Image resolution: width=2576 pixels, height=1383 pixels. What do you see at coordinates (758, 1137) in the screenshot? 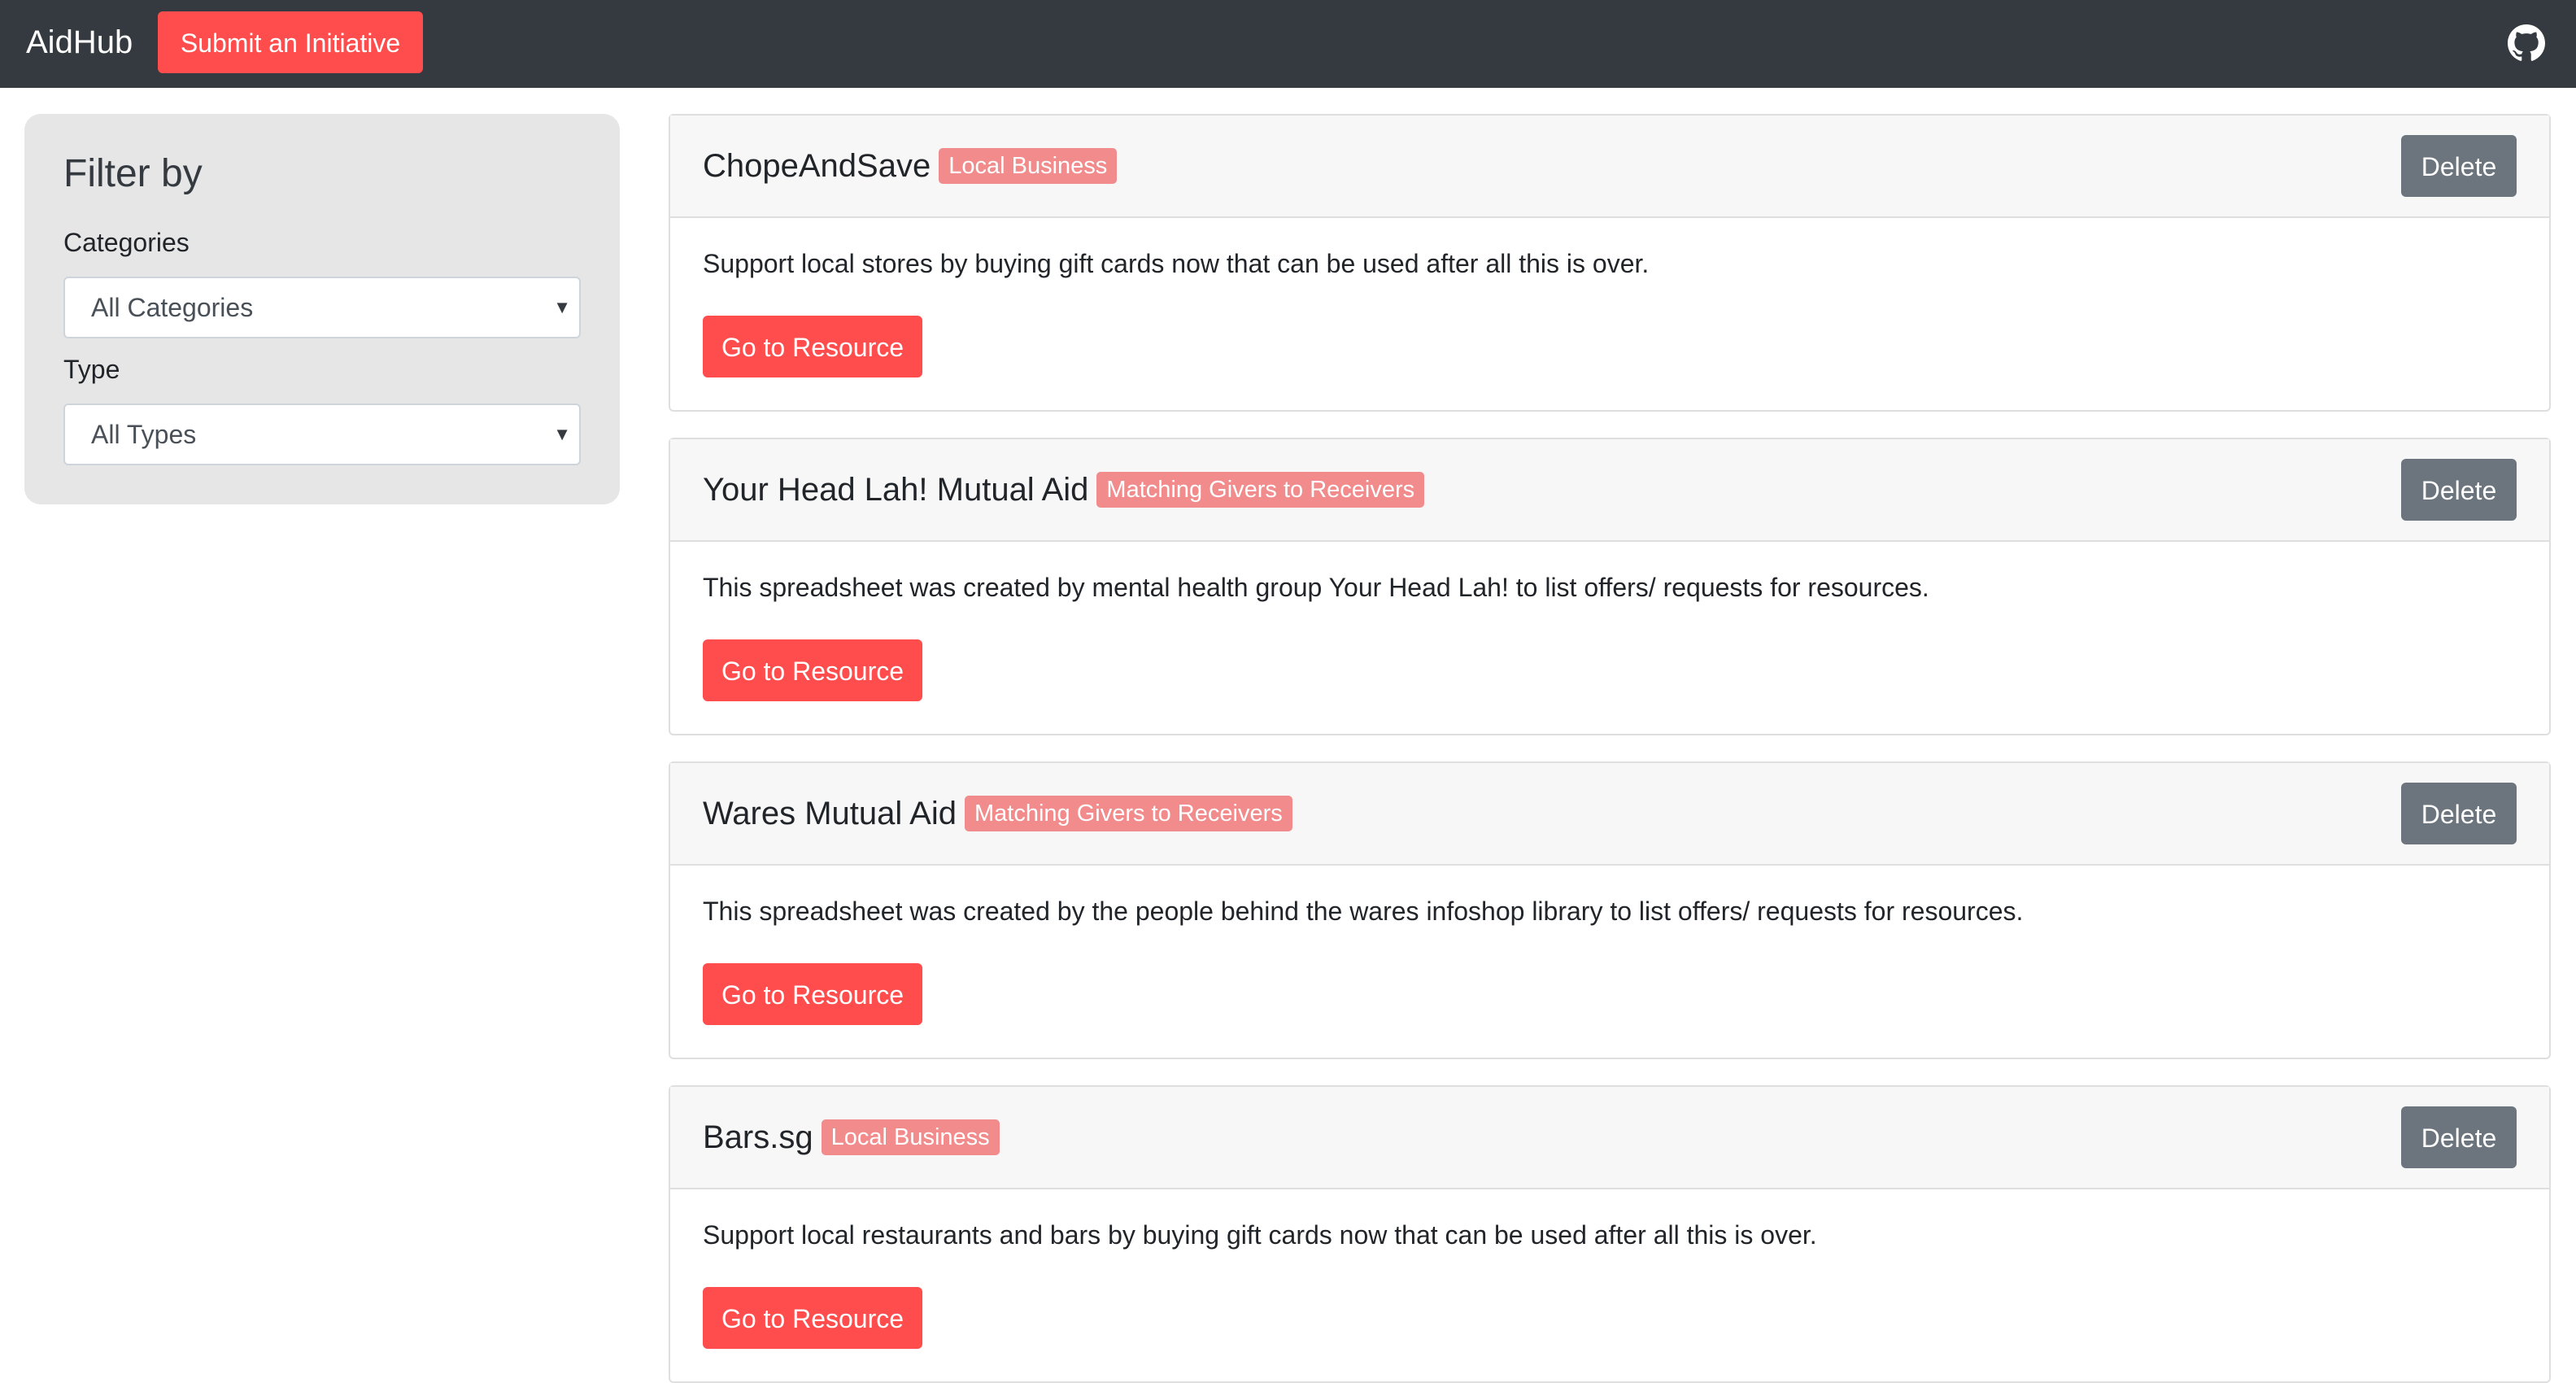
I see `card-title-text: Bars.sg` at bounding box center [758, 1137].